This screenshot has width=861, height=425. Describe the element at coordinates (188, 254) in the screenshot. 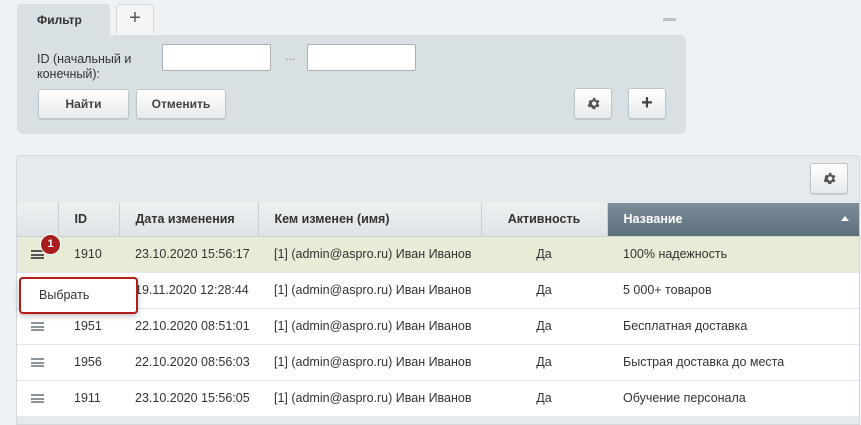

I see `cell-date: 23.10.2020 15:56:17` at that location.